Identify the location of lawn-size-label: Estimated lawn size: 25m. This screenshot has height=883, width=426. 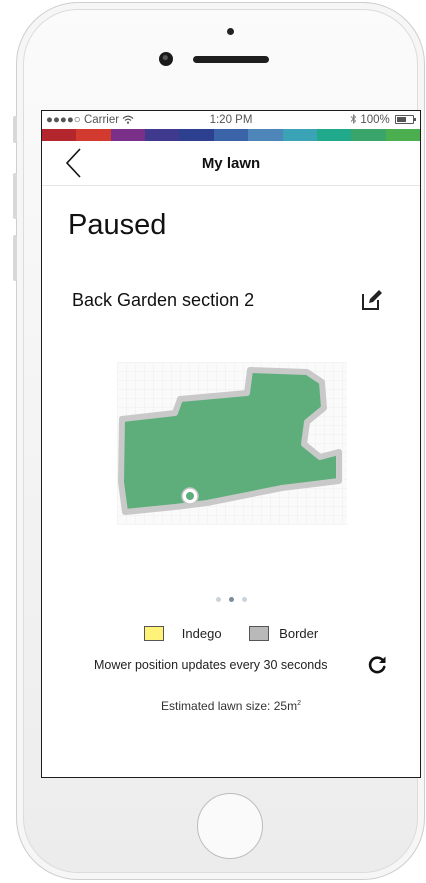
(229, 706).